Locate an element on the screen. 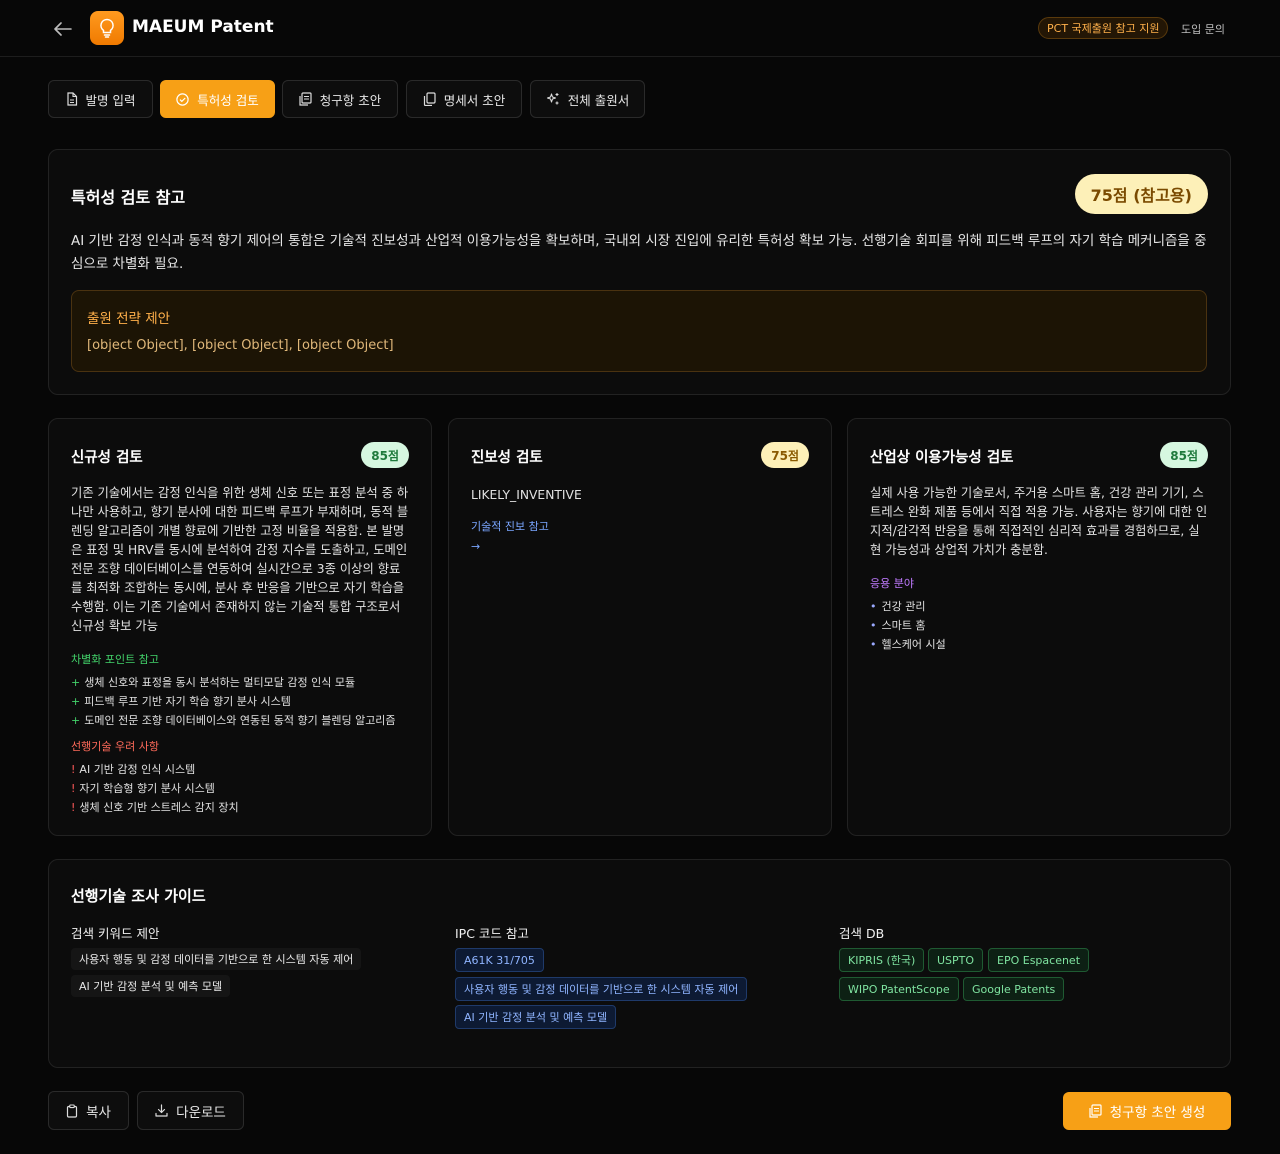  ipc-code-chip: AI 기반 감정 분석 및 예측 모델 is located at coordinates (536, 1017).